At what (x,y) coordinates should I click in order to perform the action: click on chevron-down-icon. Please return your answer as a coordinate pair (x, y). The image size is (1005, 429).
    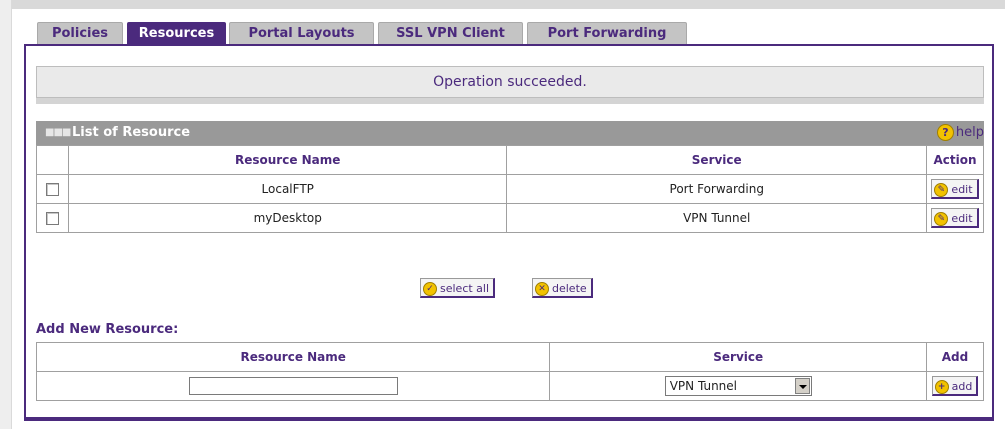
    Looking at the image, I should click on (802, 386).